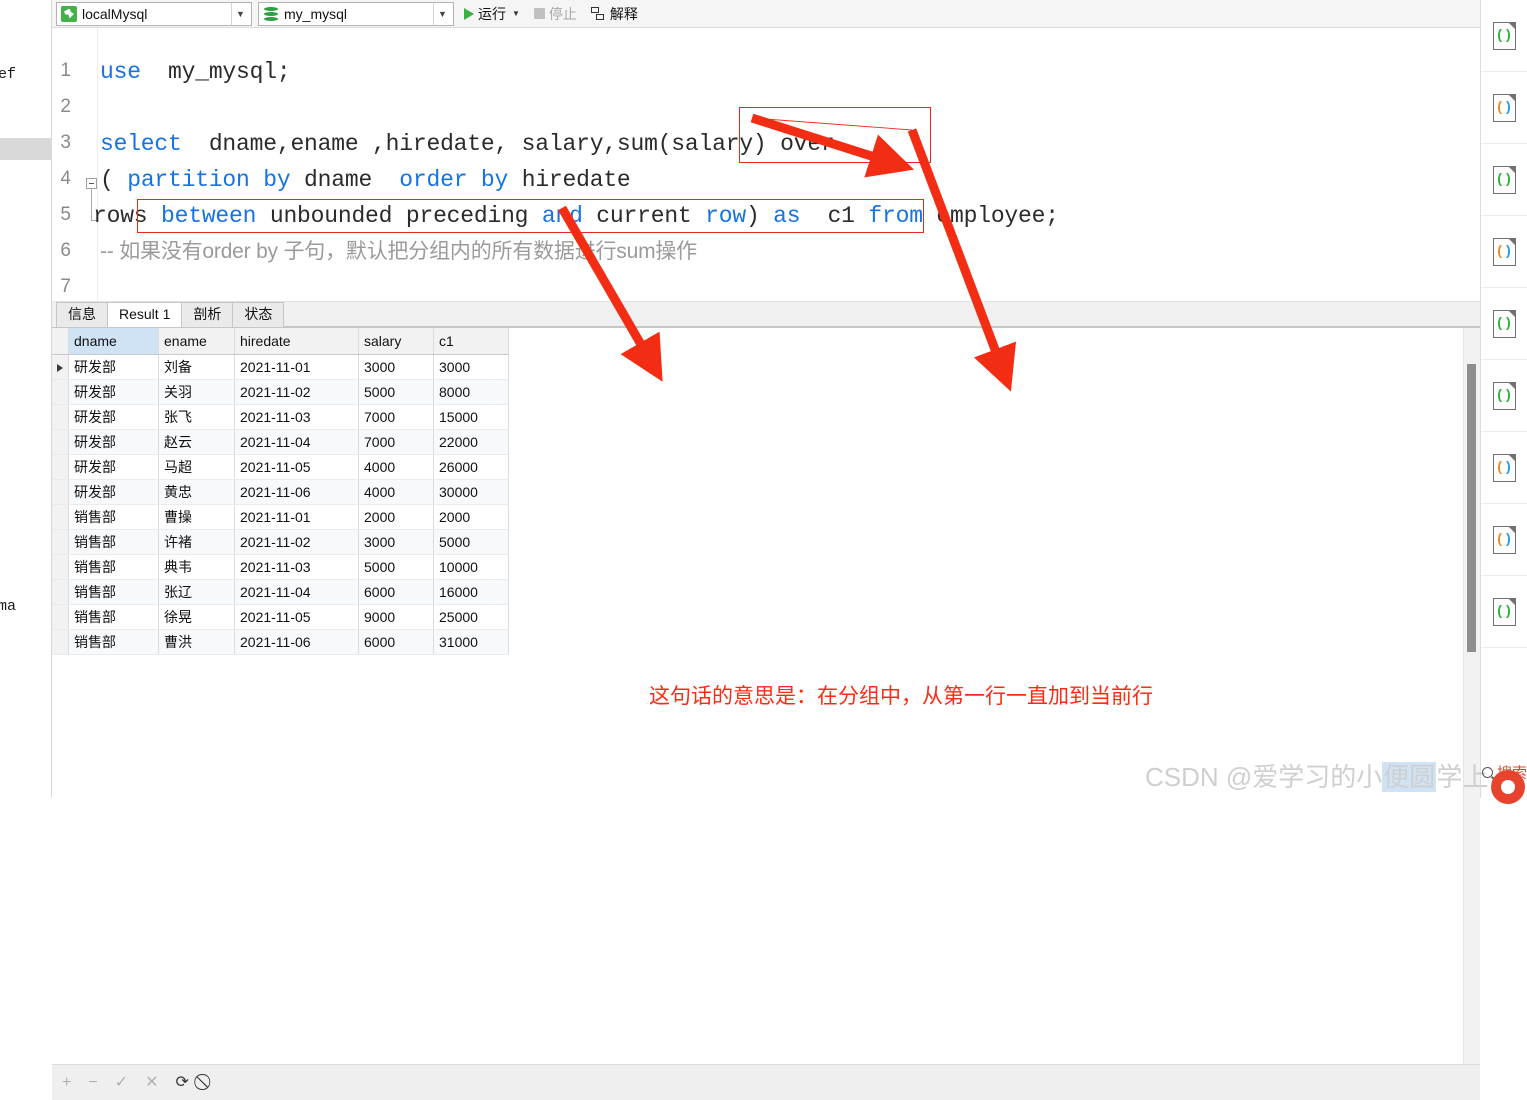 The height and width of the screenshot is (1100, 1527). I want to click on connection-select: localMysql ▼, so click(154, 13).